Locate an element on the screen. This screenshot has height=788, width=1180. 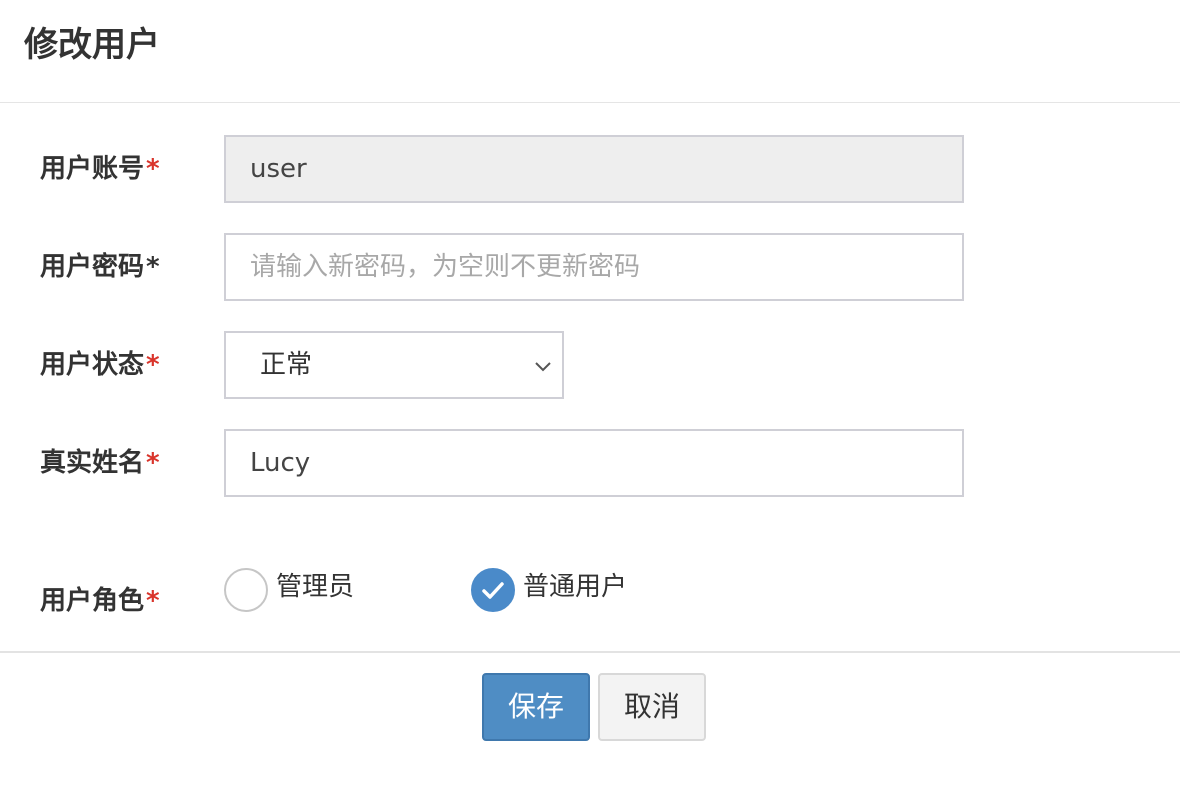
role-label: 用户角色* is located at coordinates (100, 601).